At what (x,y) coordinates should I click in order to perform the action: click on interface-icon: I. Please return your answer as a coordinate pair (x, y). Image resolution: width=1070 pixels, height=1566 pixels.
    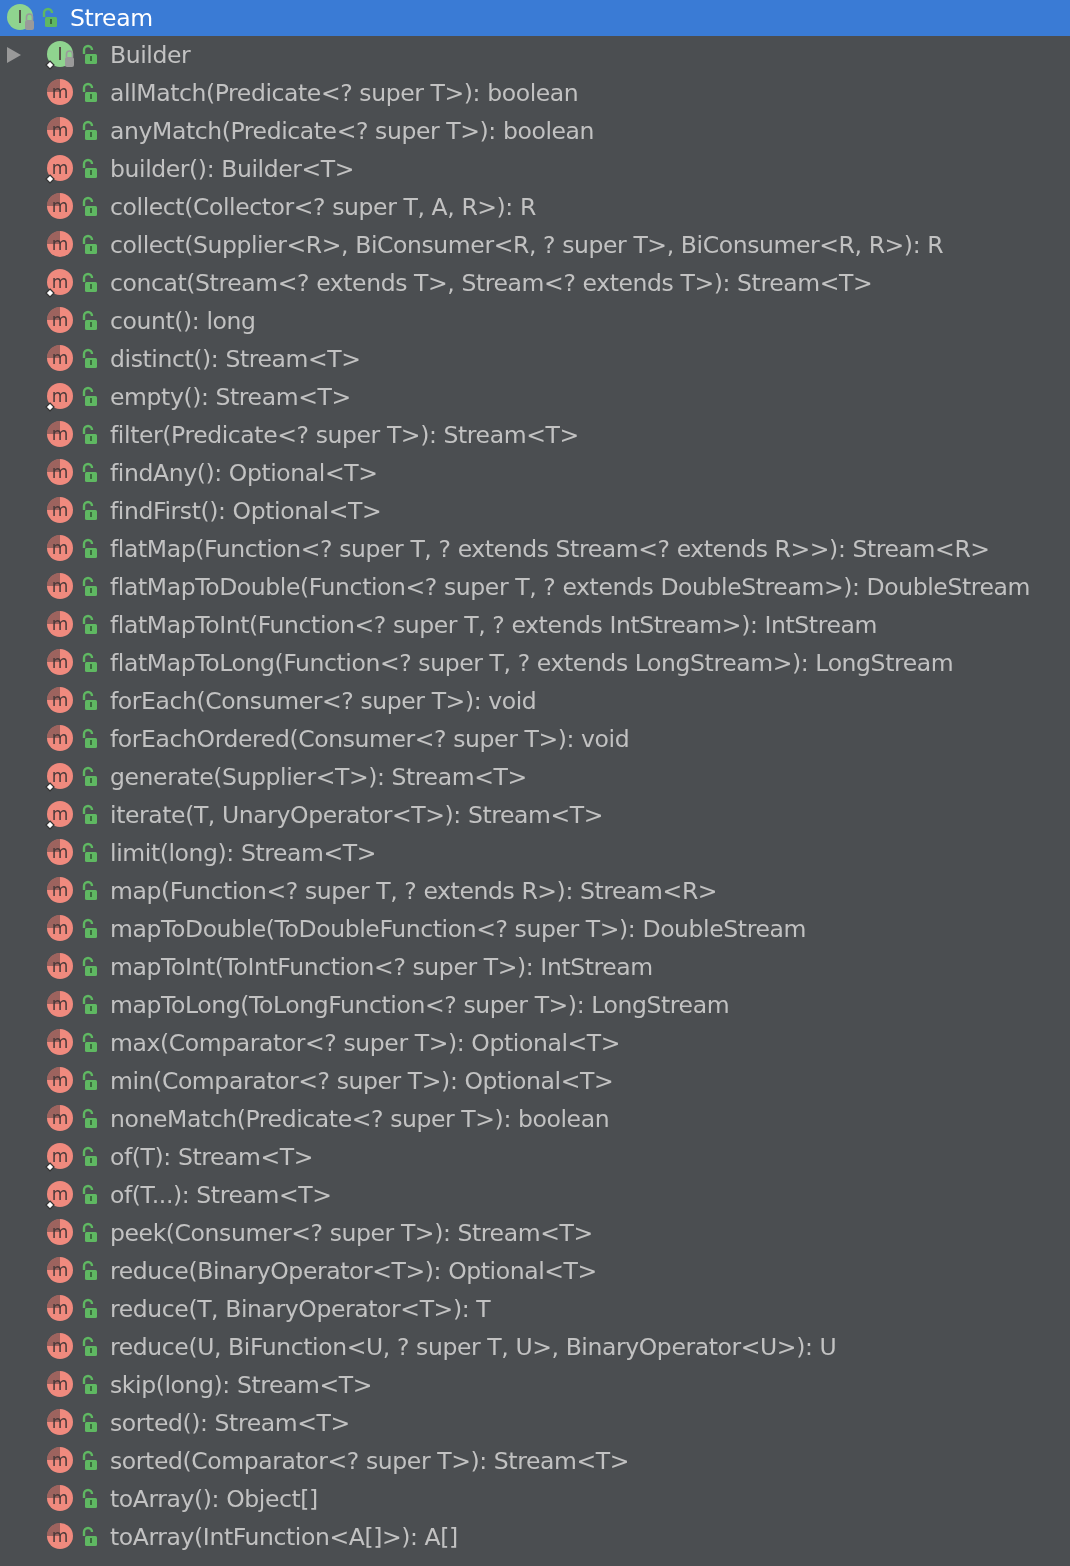
    Looking at the image, I should click on (60, 55).